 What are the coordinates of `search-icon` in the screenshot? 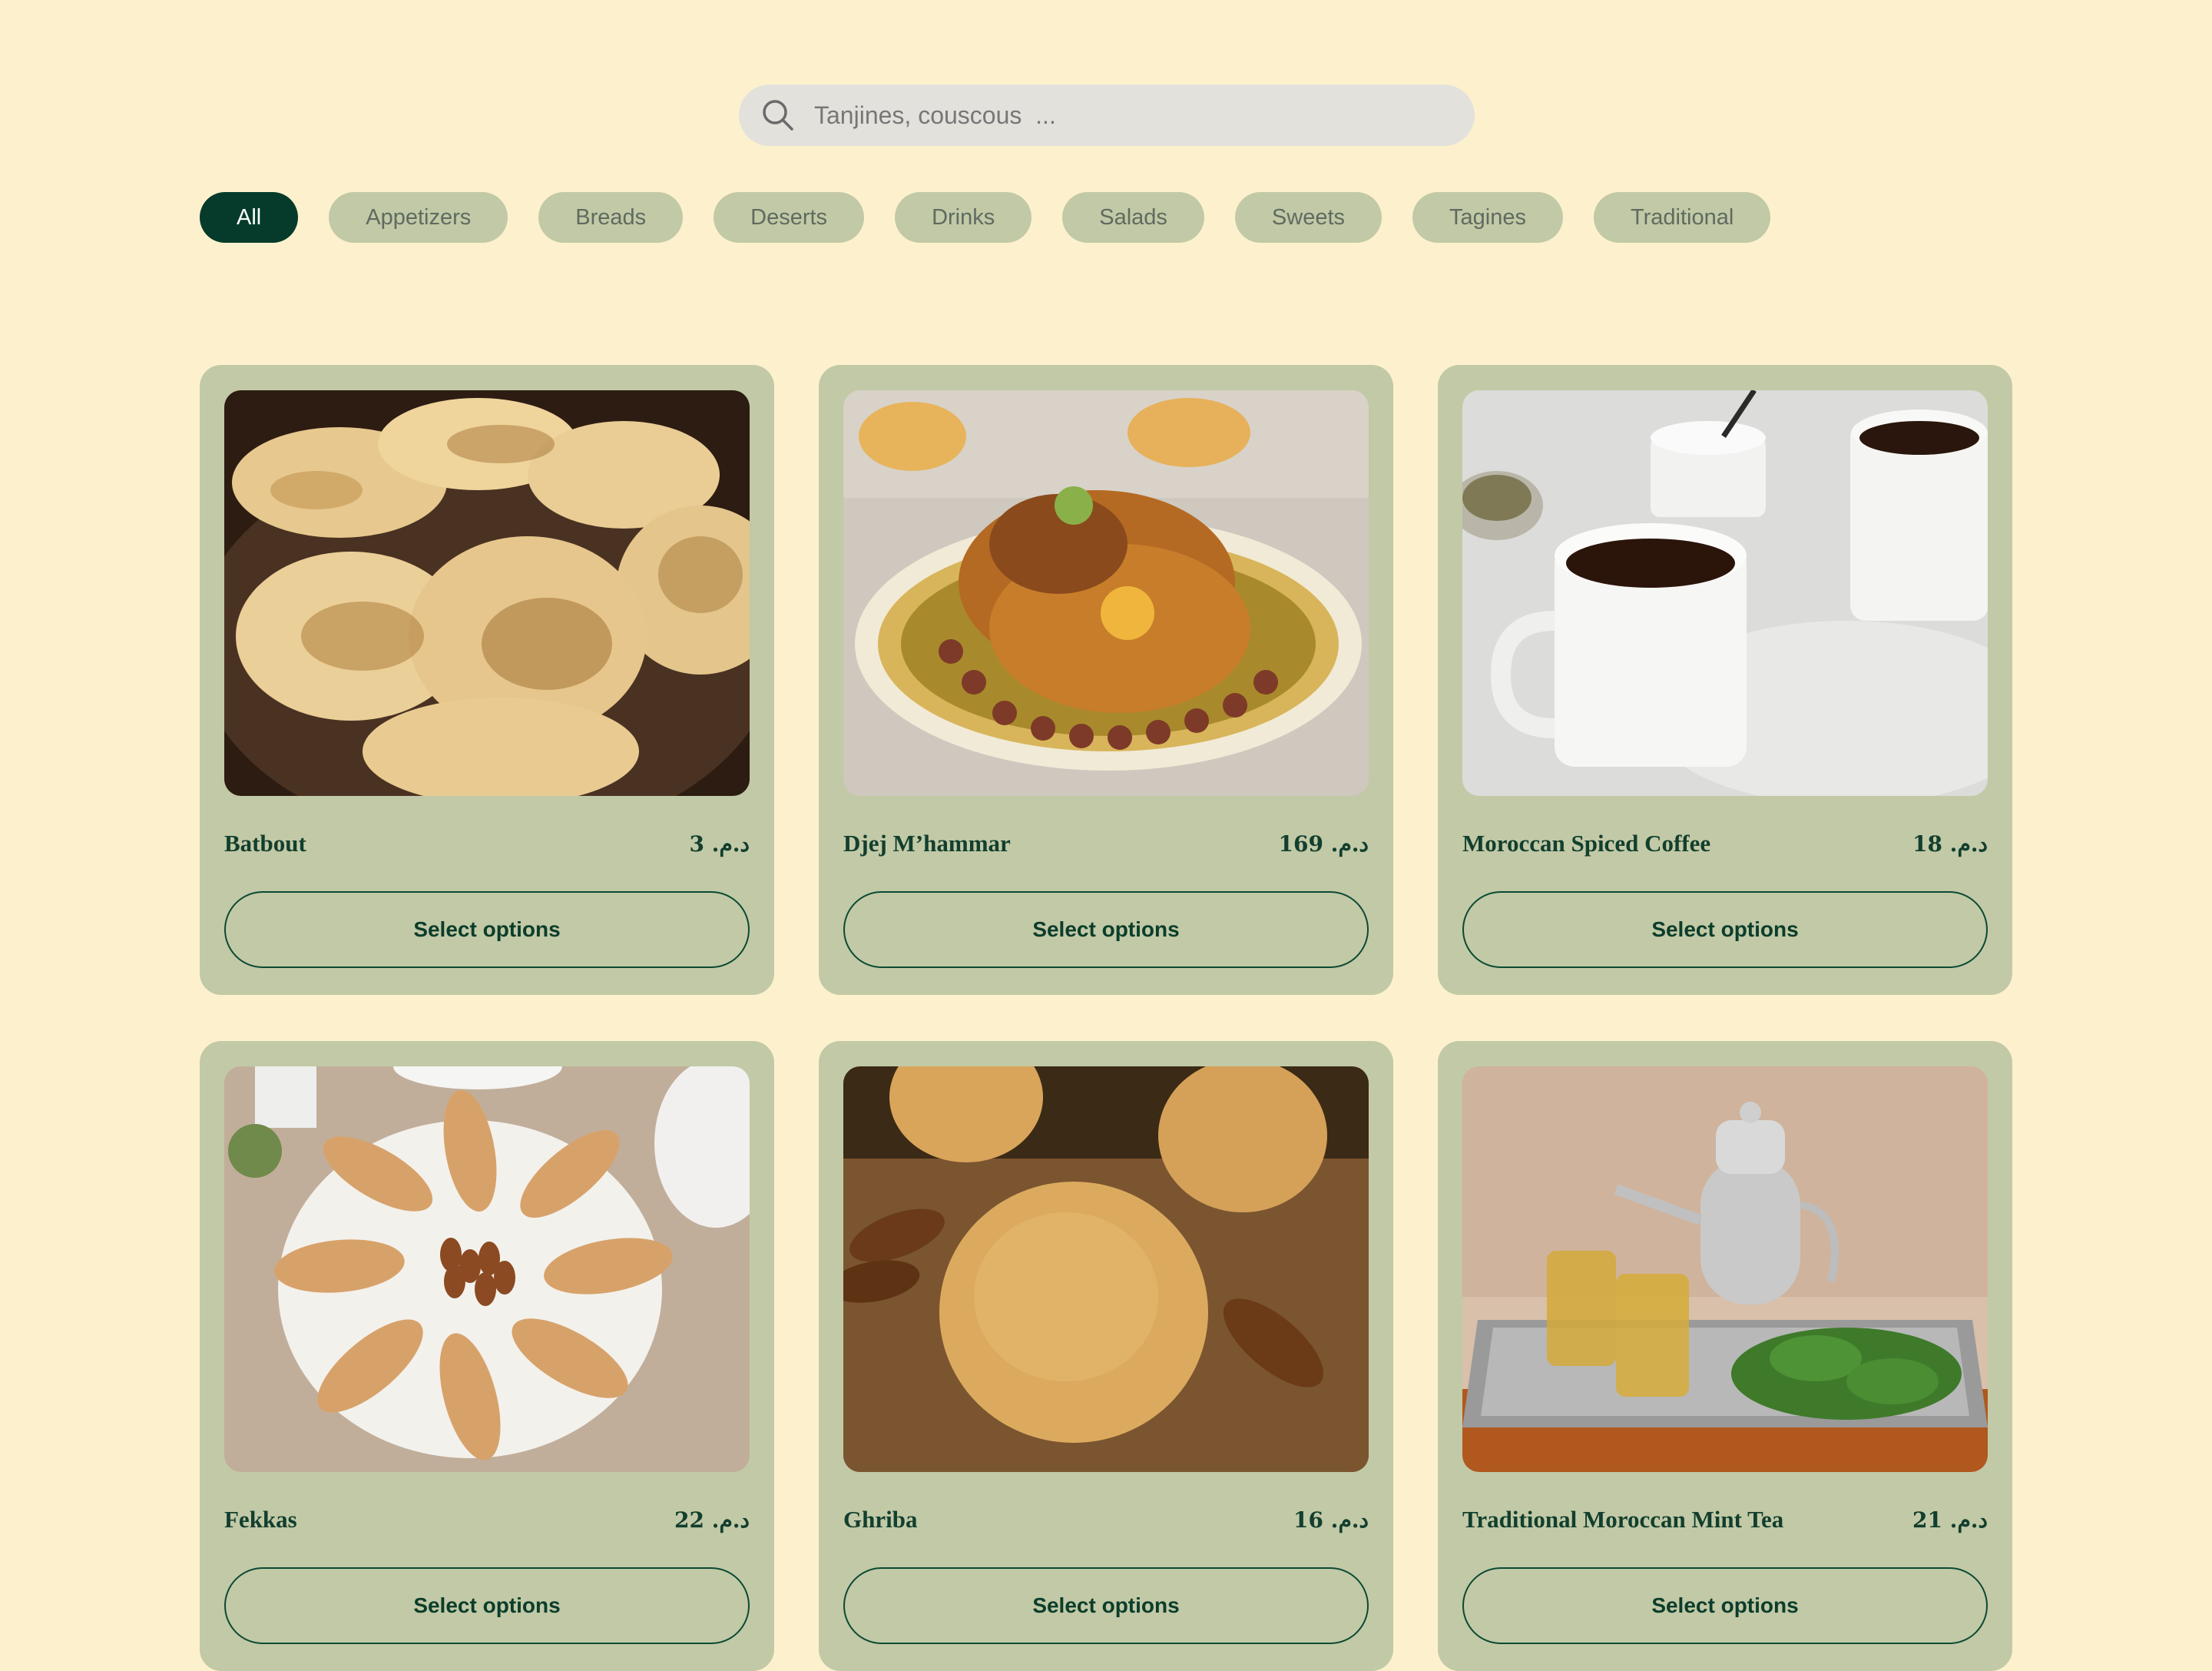 It's located at (778, 115).